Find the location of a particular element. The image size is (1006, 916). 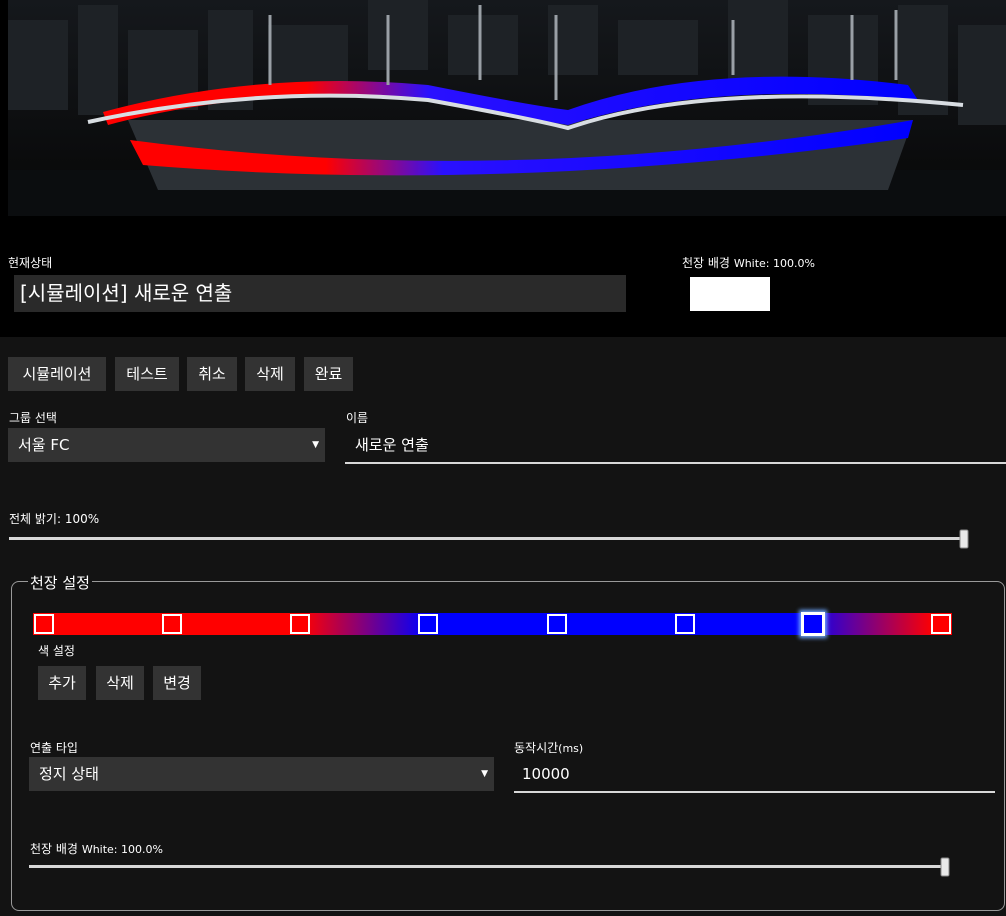

add-color-button: 추가 is located at coordinates (62, 683).